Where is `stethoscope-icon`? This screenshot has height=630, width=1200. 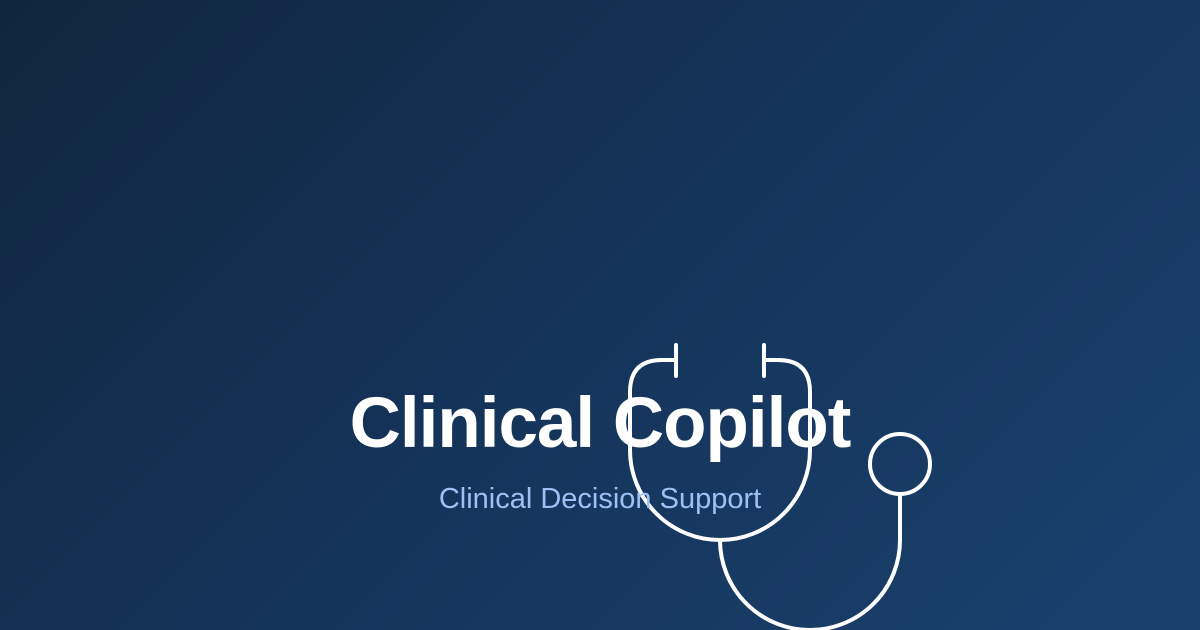
stethoscope-icon is located at coordinates (780, 486).